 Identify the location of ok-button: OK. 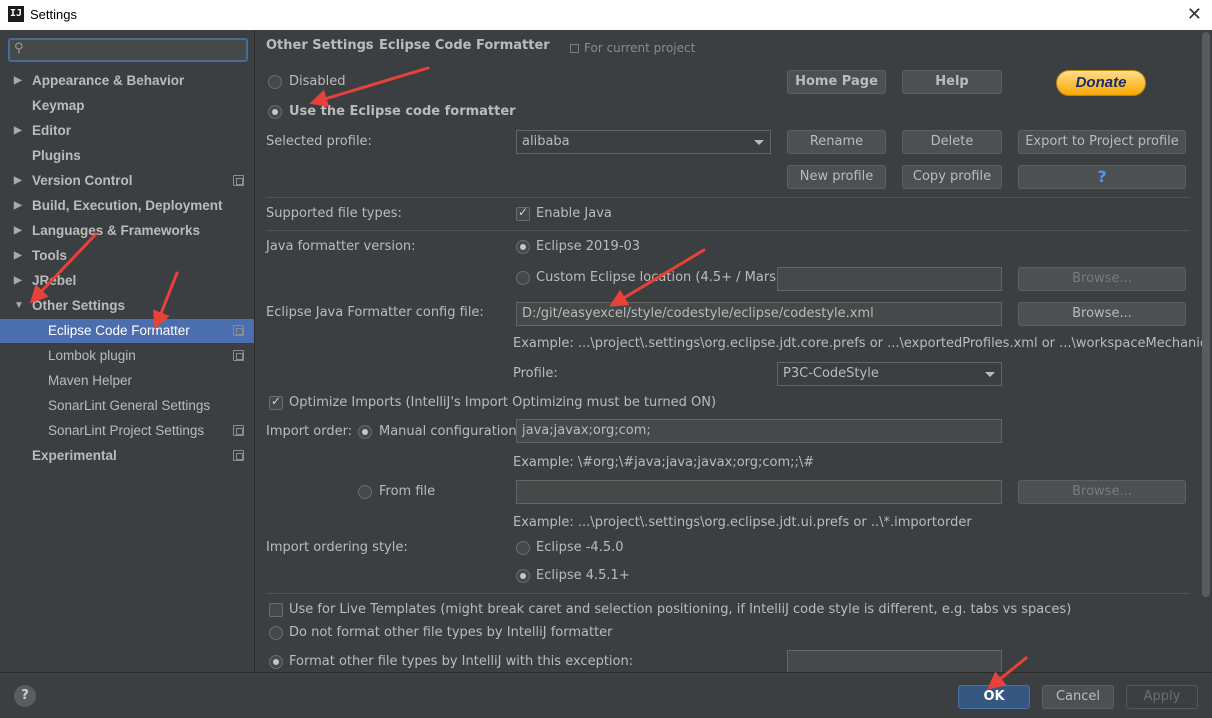
(994, 697).